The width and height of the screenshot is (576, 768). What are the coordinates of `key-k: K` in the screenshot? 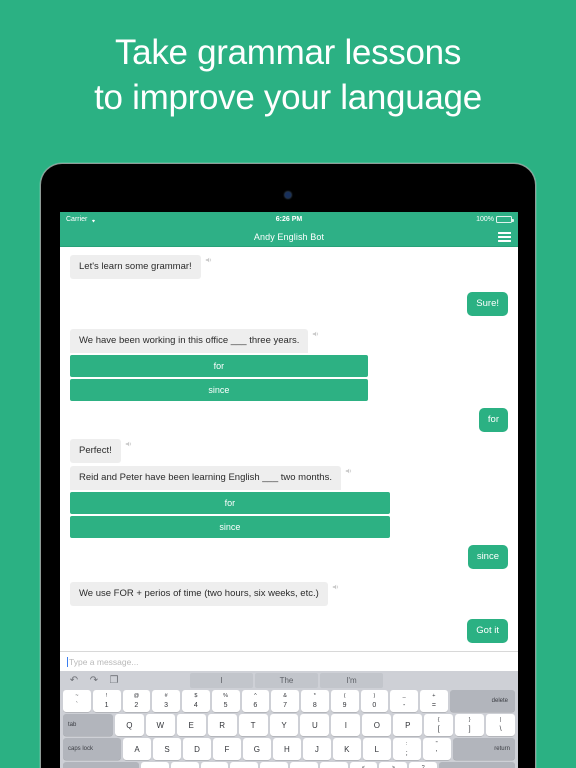 It's located at (346, 749).